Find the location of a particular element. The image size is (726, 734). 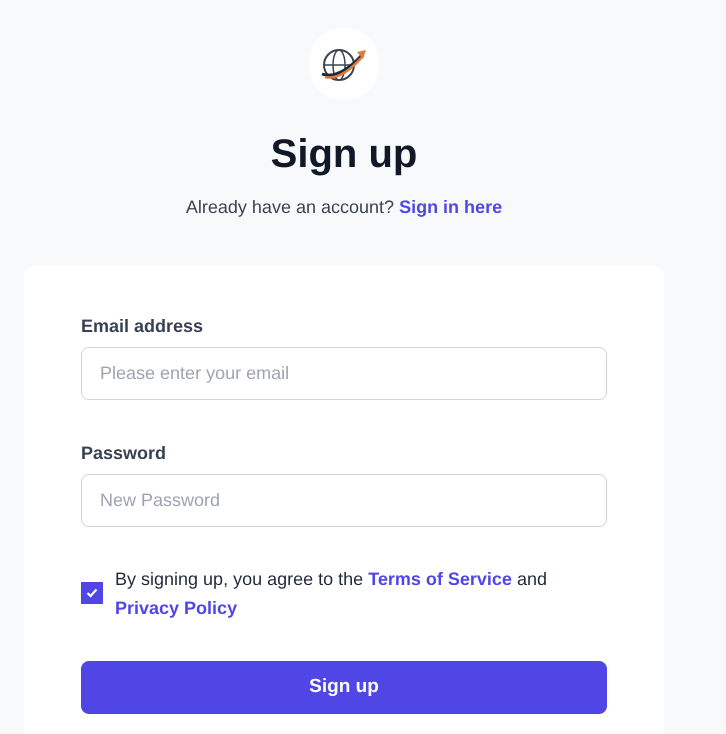

sign-in-link: Sign in here is located at coordinates (450, 207).